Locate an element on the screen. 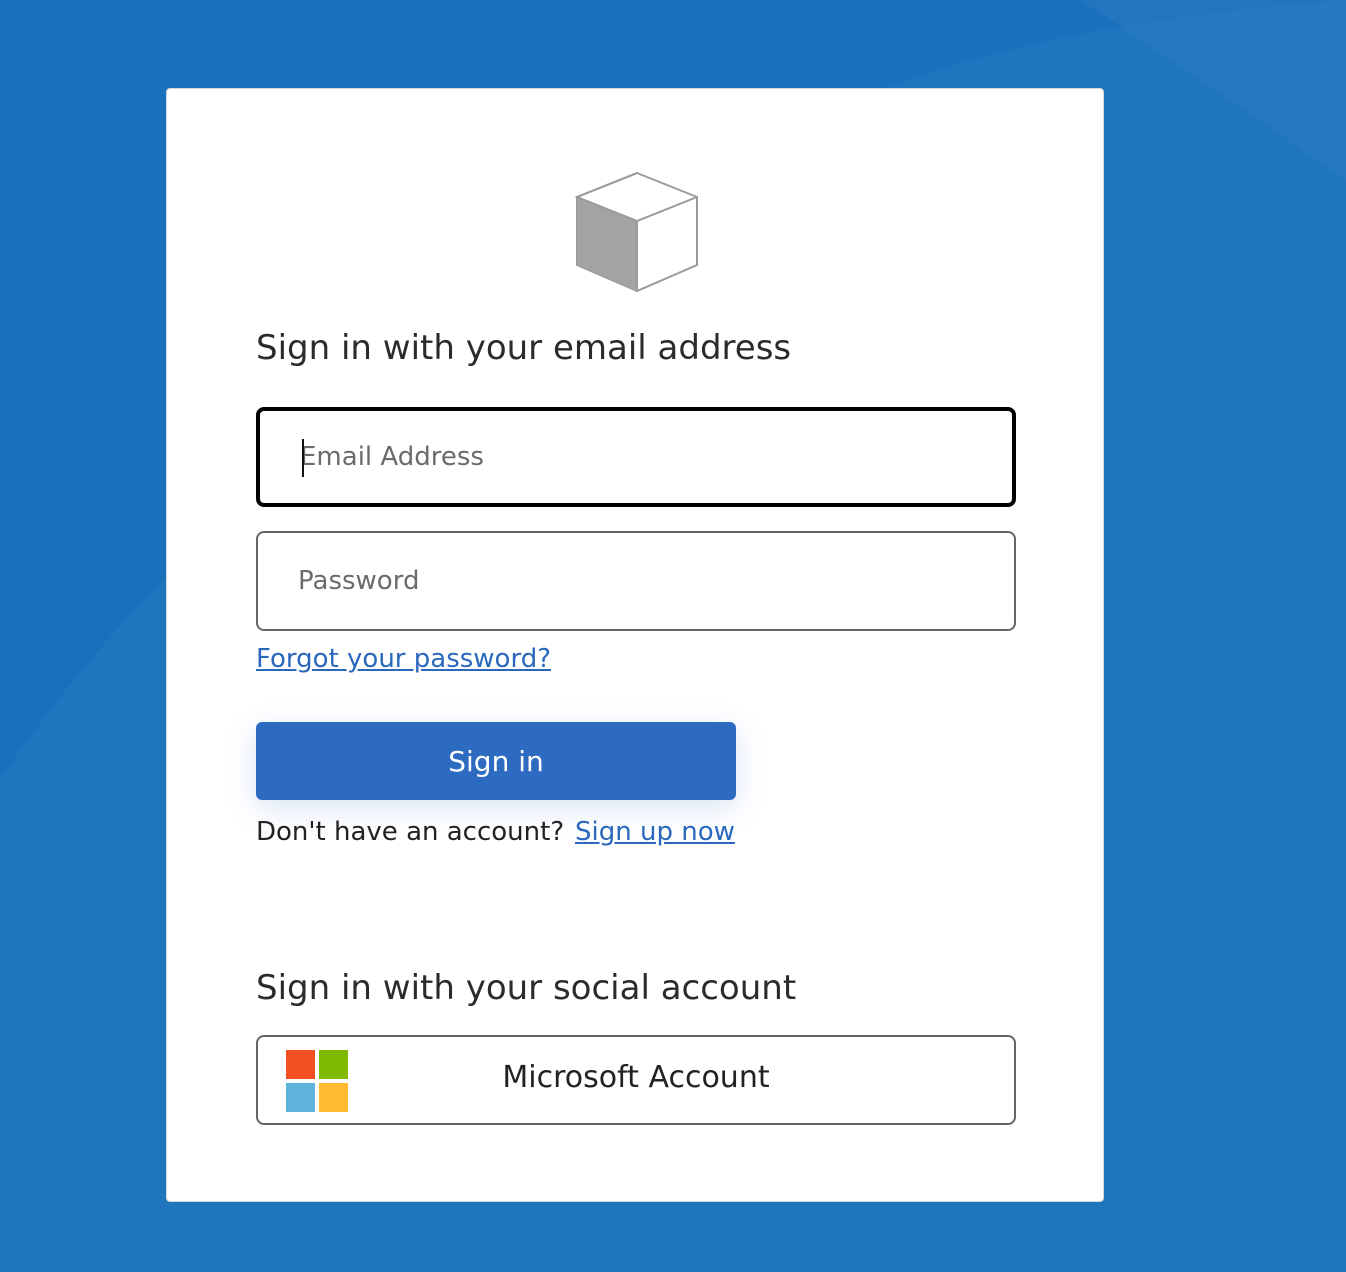 The width and height of the screenshot is (1346, 1272). sign-up-link: Sign up now is located at coordinates (655, 832).